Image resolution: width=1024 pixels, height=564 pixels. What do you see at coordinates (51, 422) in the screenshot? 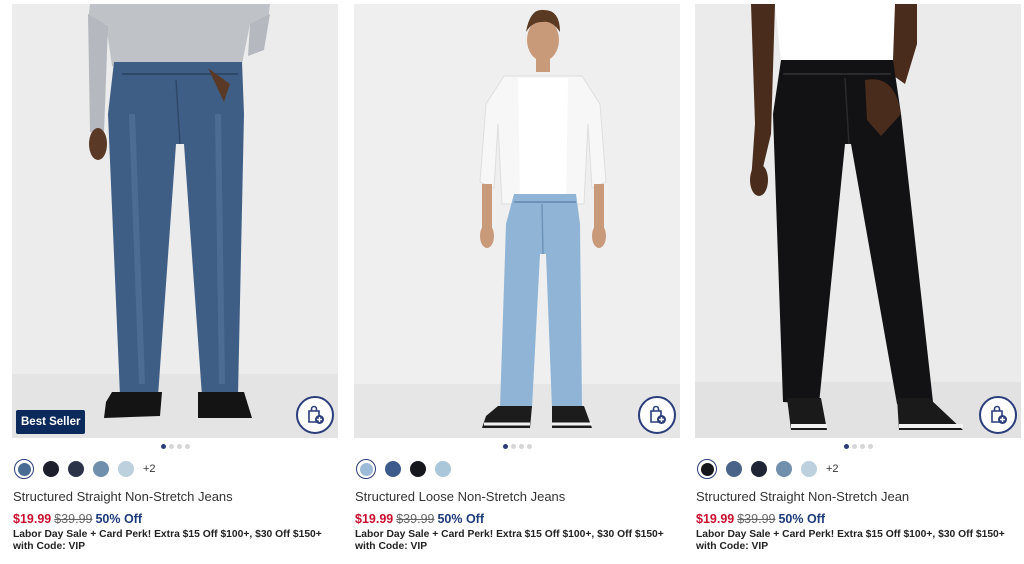
I see `best-seller-badge: Best Seller` at bounding box center [51, 422].